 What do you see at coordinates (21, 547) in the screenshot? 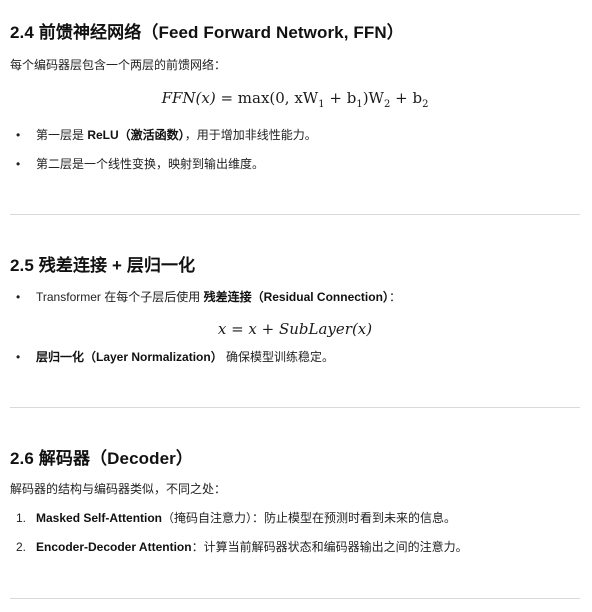
I see `list-item-number: 2.` at bounding box center [21, 547].